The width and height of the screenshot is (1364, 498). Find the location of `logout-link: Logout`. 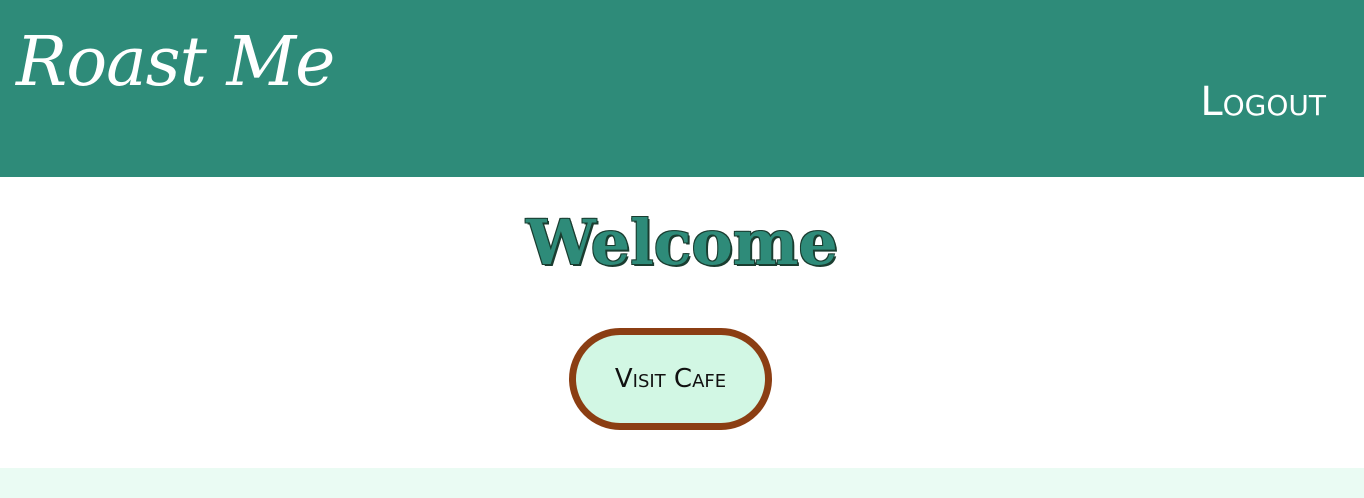

logout-link: Logout is located at coordinates (1263, 102).